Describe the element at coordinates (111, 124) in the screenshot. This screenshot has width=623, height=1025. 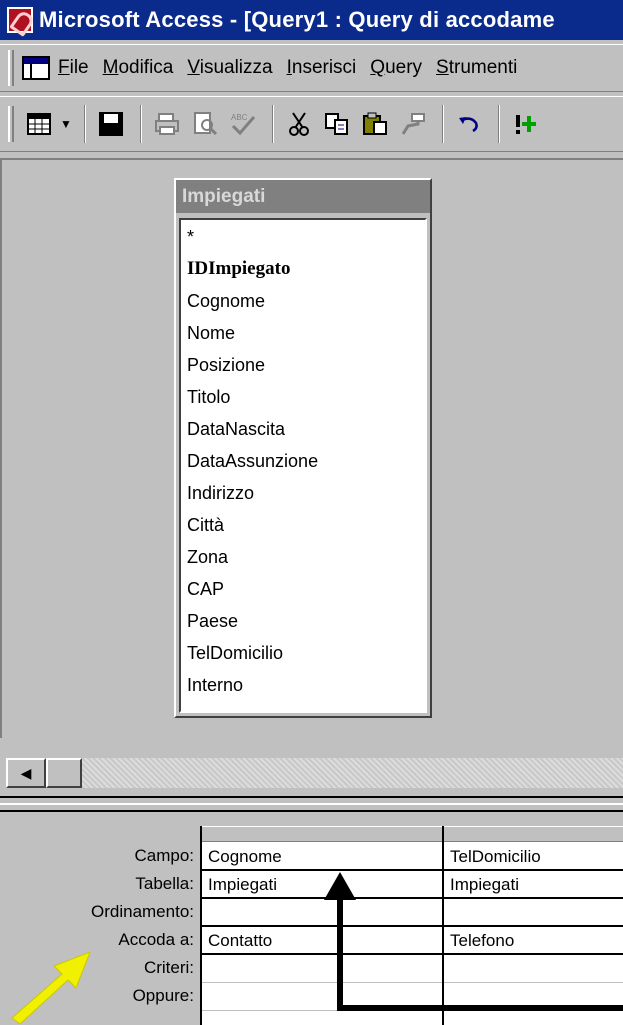
I see `save-icon` at that location.